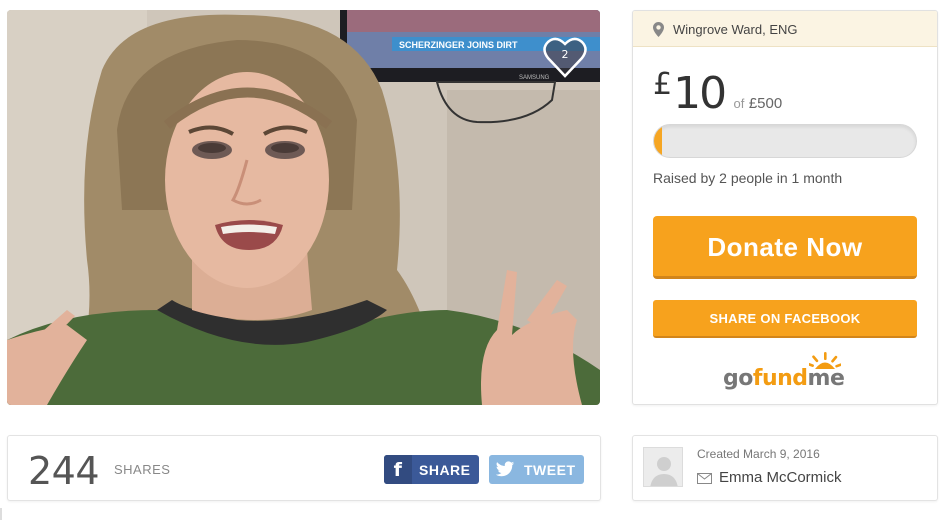  Describe the element at coordinates (304, 468) in the screenshot. I see `shares-card: 244 SHARES f SHARE TWEET` at that location.